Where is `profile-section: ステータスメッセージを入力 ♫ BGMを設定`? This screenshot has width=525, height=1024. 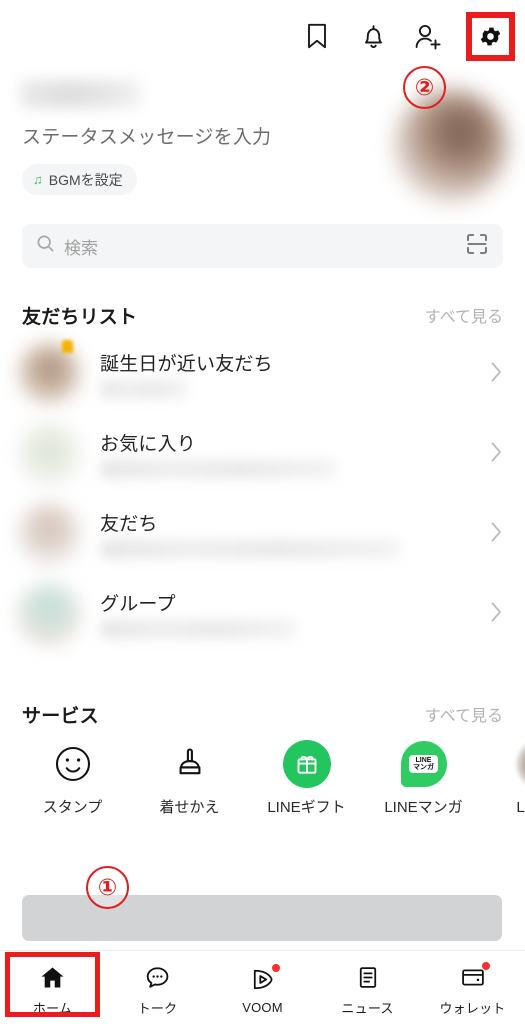 profile-section: ステータスメッセージを入力 ♫ BGMを設定 is located at coordinates (262, 142).